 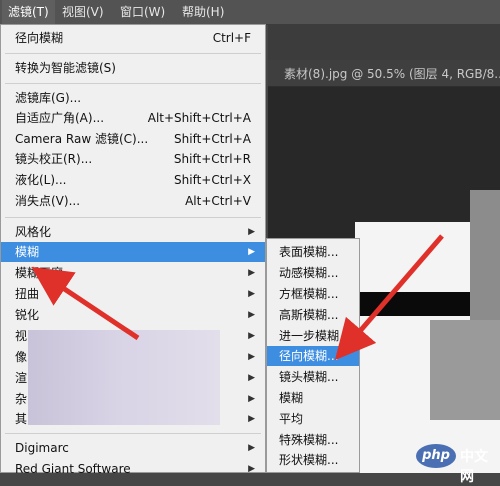 What do you see at coordinates (436, 456) in the screenshot?
I see `php-logo-icon: php` at bounding box center [436, 456].